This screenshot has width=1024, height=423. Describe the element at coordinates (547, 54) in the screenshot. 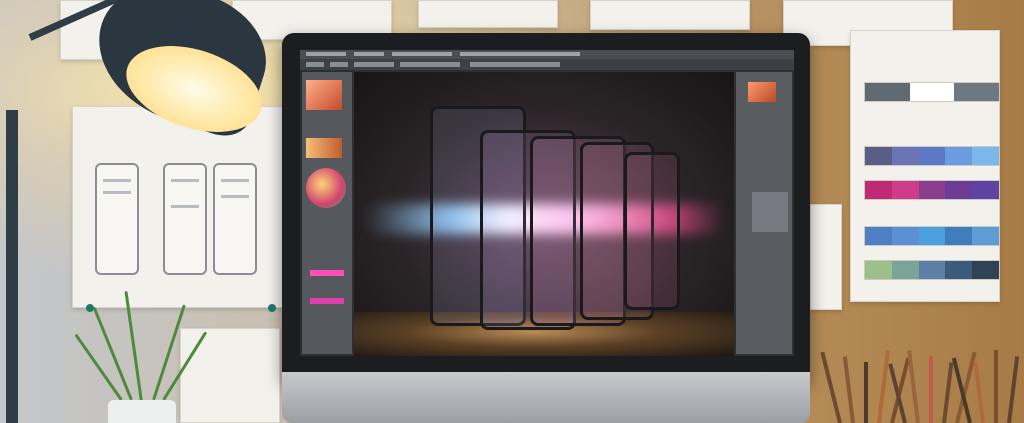

I see `app-menubar` at that location.